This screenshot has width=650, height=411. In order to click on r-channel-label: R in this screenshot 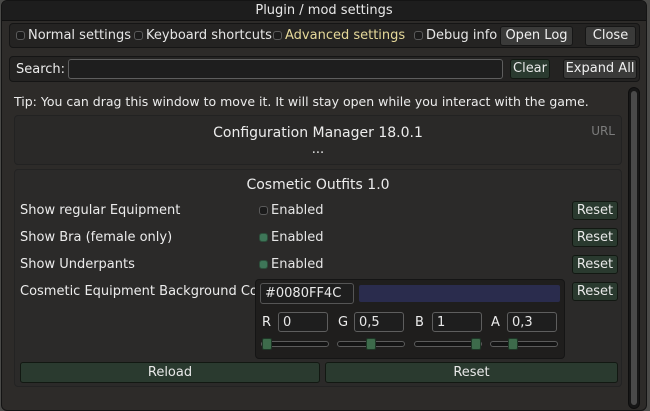, I will do `click(267, 322)`.